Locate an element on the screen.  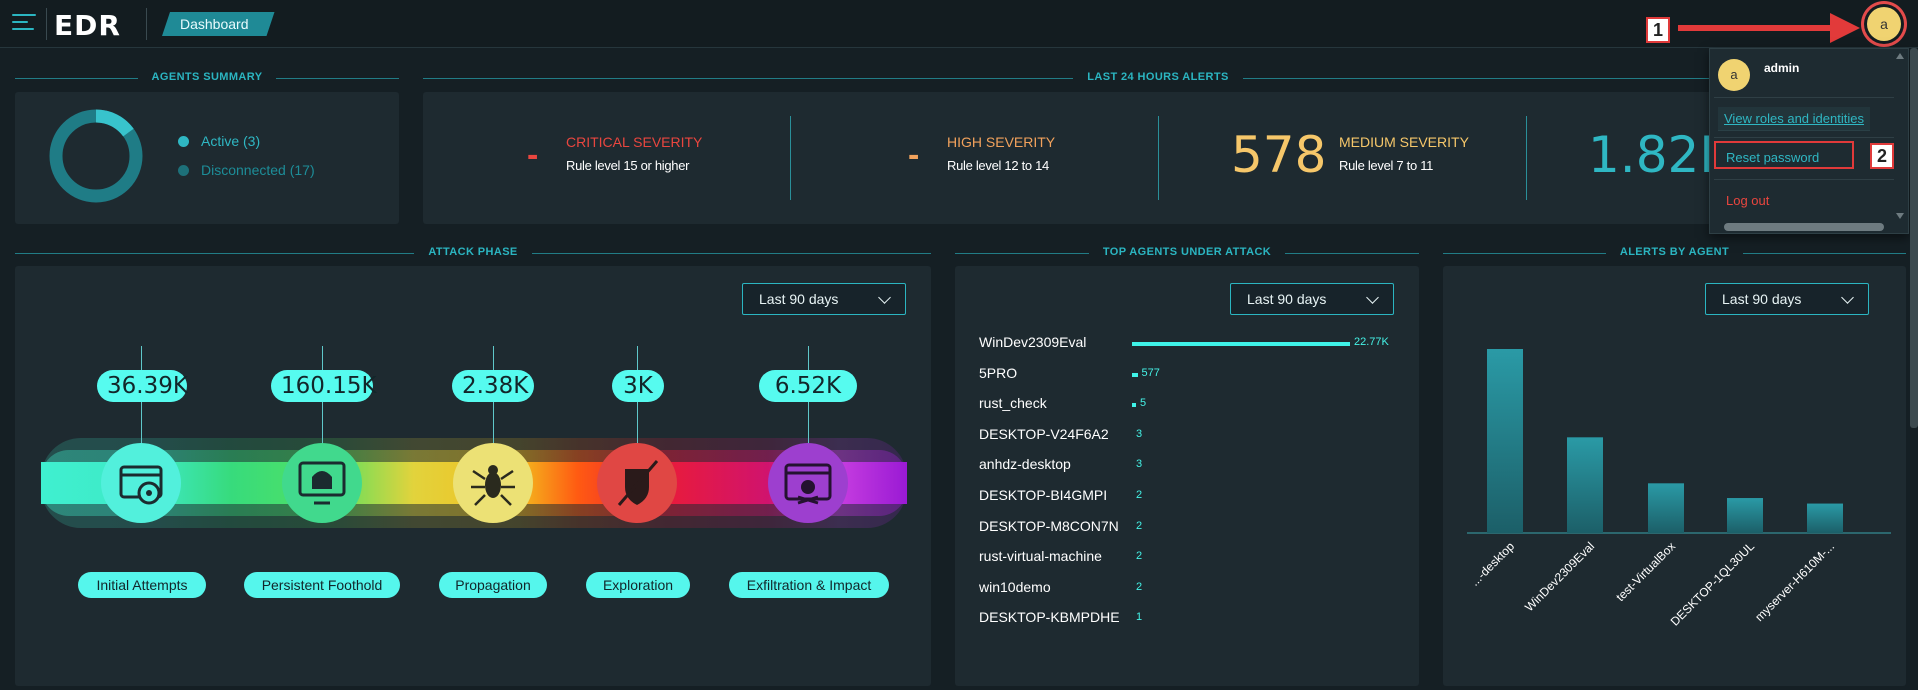
logout-link: Log out is located at coordinates (1747, 200).